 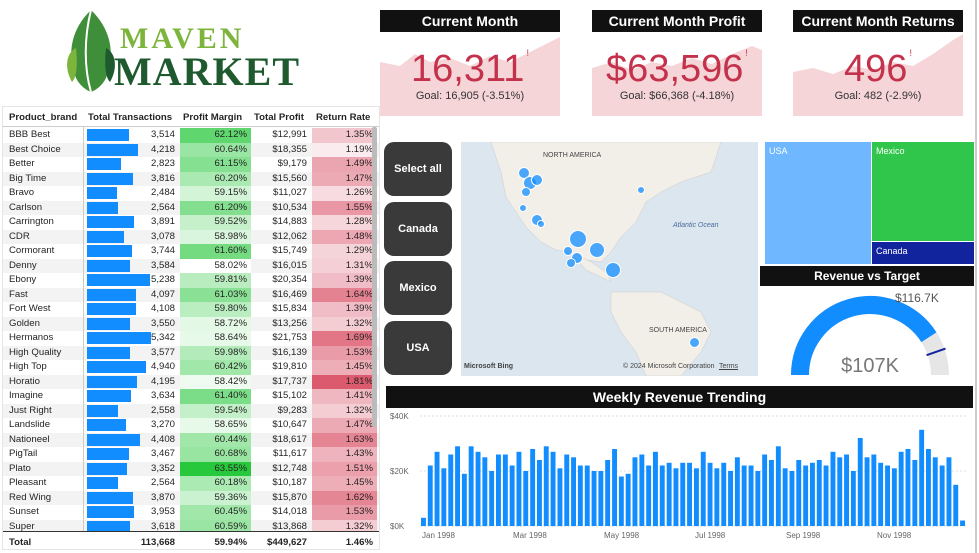 What do you see at coordinates (191, 483) in the screenshot?
I see `table-row: Pleasant 2,564 60.18% $10,187 1.45%` at bounding box center [191, 483].